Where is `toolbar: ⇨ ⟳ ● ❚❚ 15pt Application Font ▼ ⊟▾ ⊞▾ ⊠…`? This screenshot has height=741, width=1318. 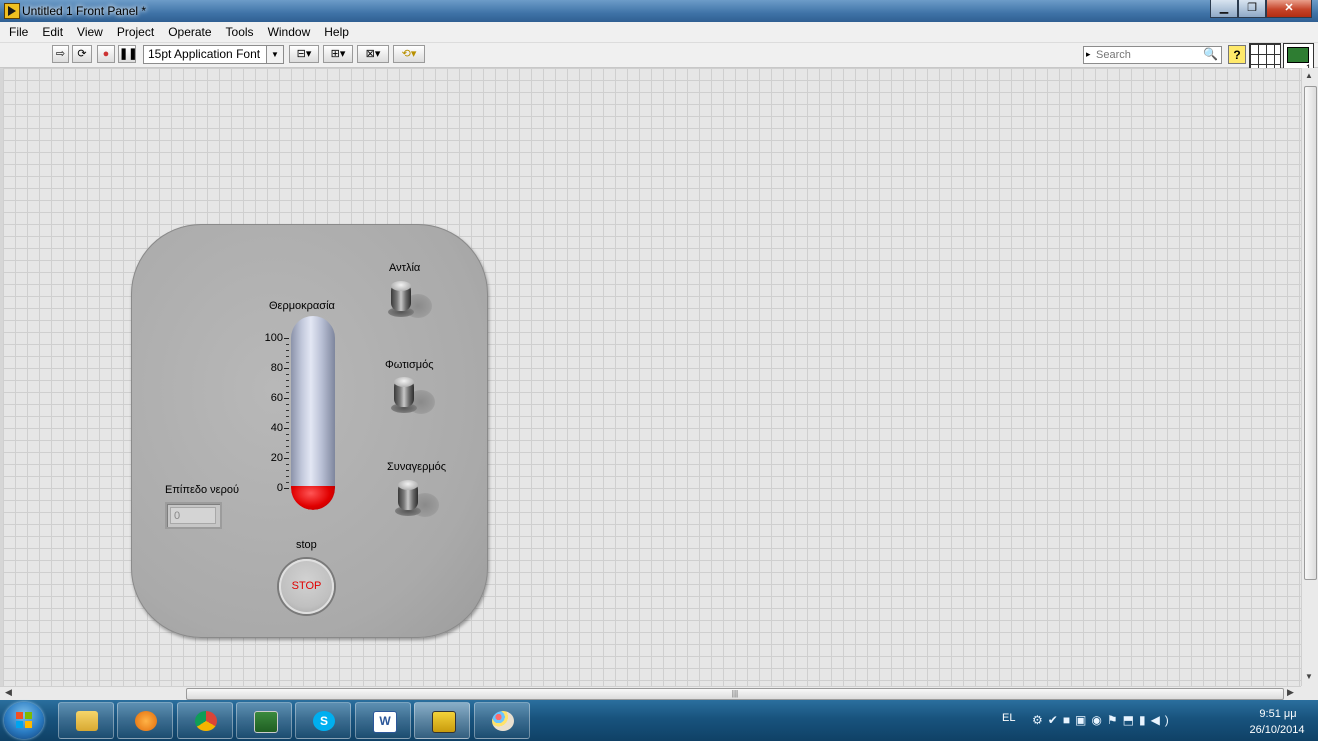 toolbar: ⇨ ⟳ ● ❚❚ 15pt Application Font ▼ ⊟▾ ⊞▾ ⊠… is located at coordinates (659, 58).